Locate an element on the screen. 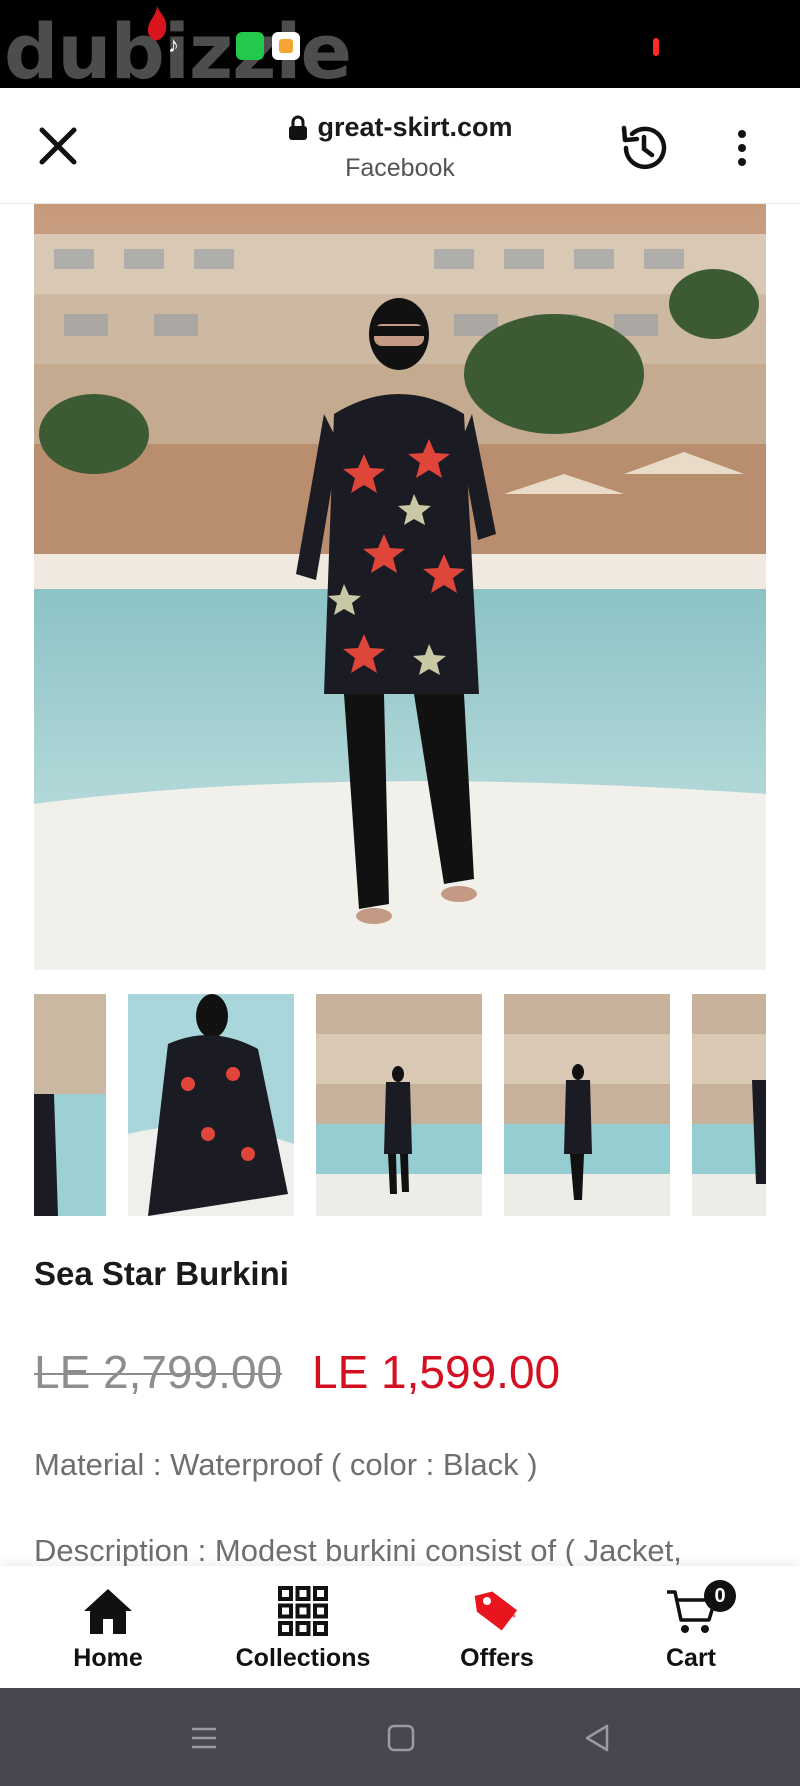  nav-offers: Offers is located at coordinates (497, 1628).